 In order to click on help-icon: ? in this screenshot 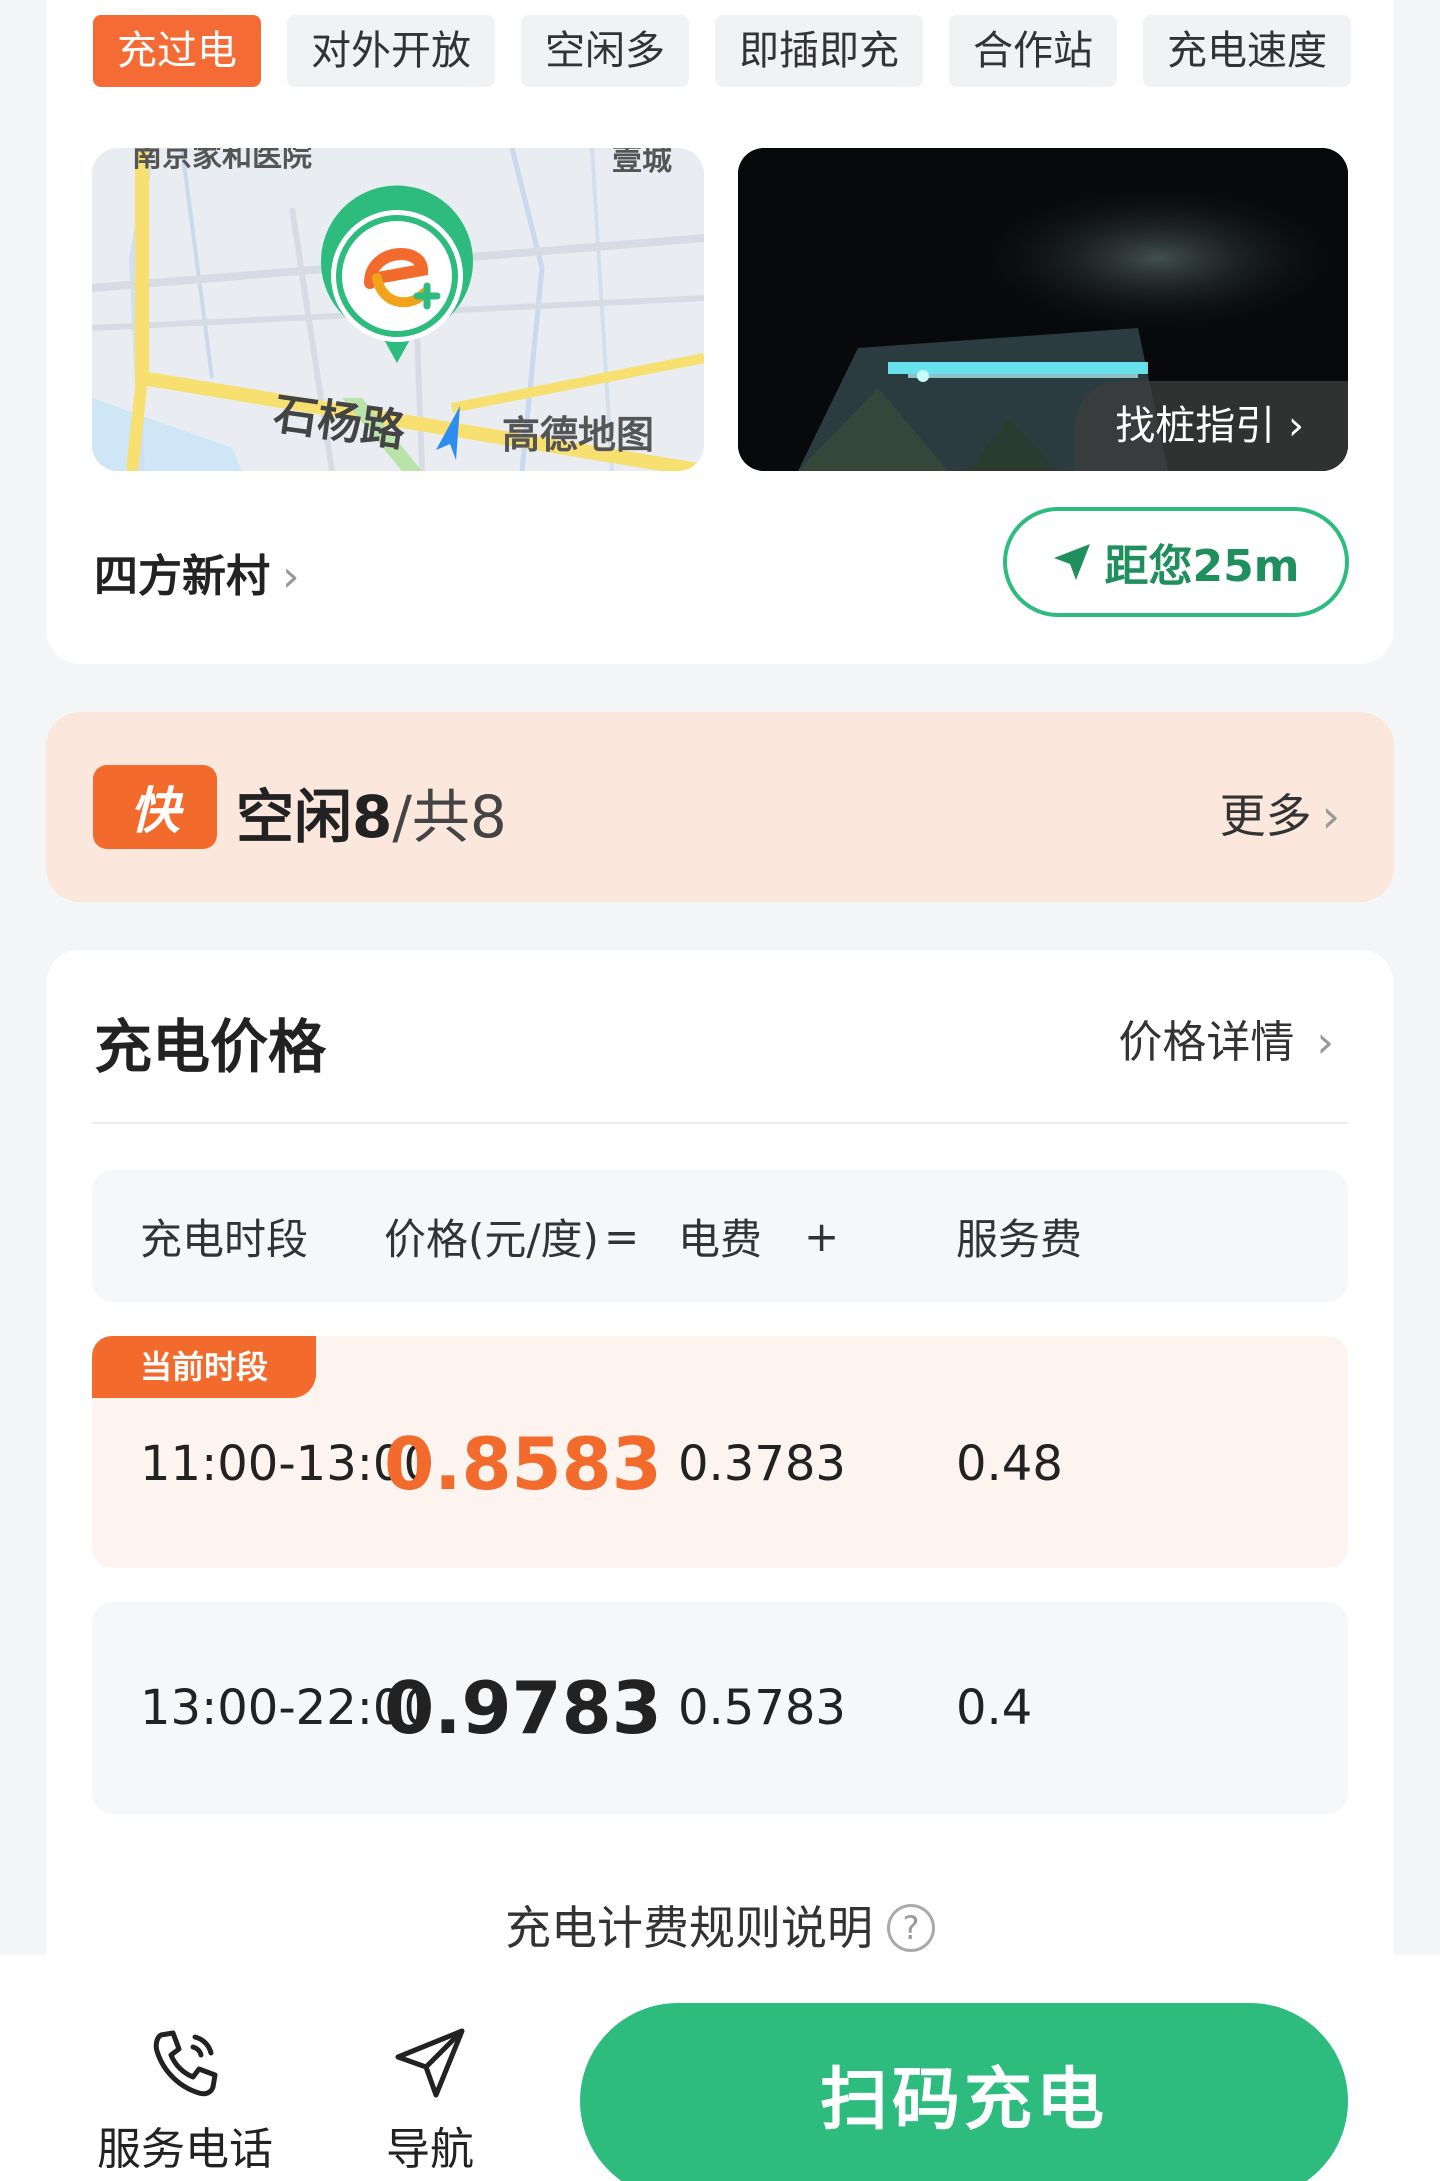, I will do `click(911, 1927)`.